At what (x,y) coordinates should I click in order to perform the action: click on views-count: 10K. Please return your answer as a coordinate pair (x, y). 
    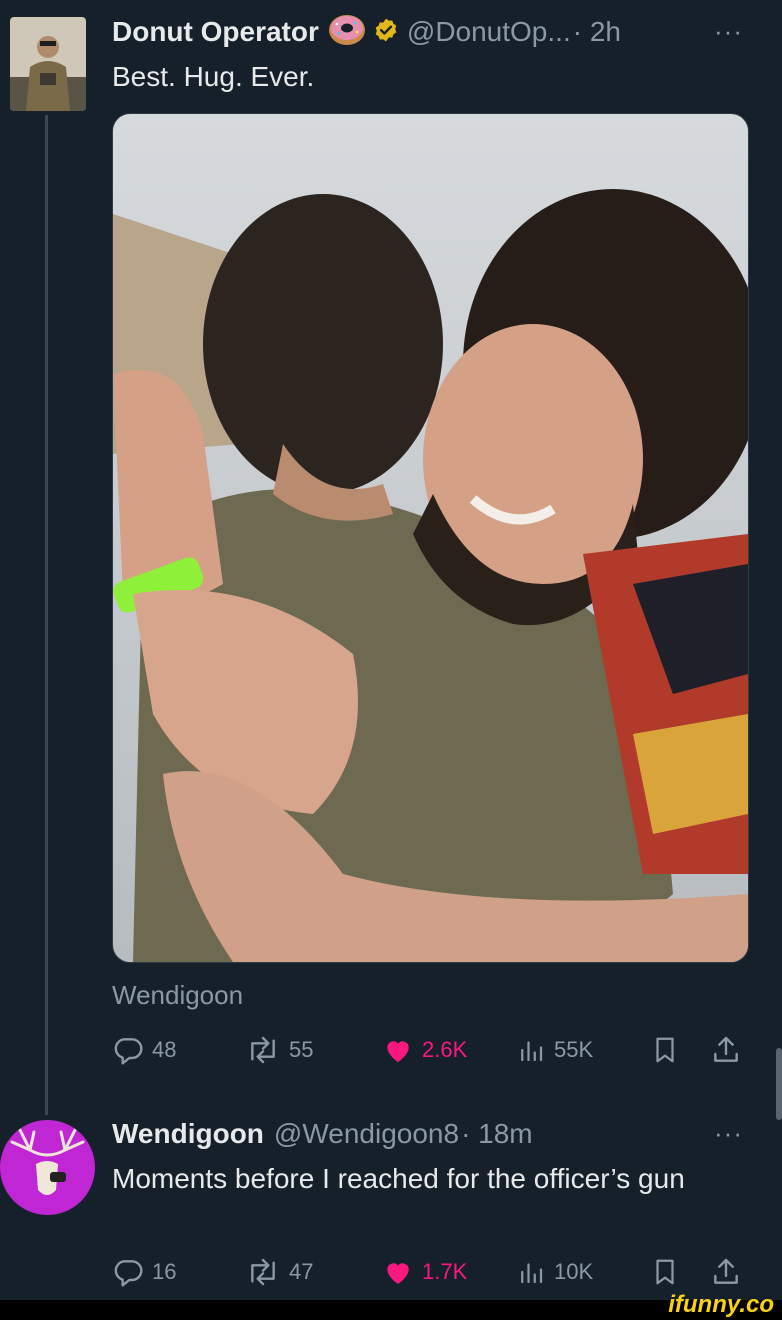
    Looking at the image, I should click on (574, 1271).